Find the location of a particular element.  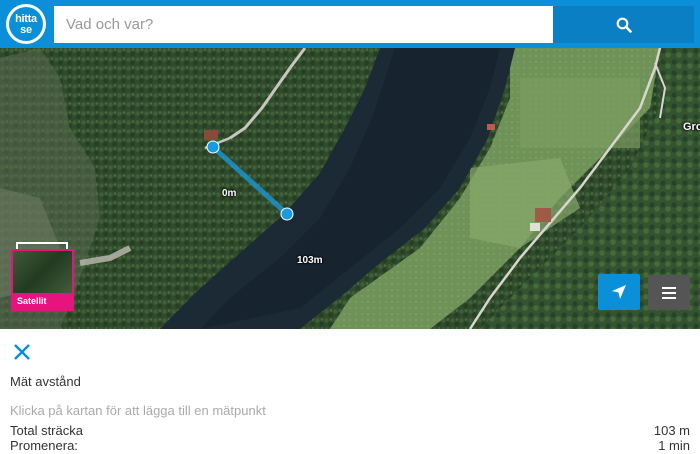

panel-title: Mät avstånd is located at coordinates (45, 381).